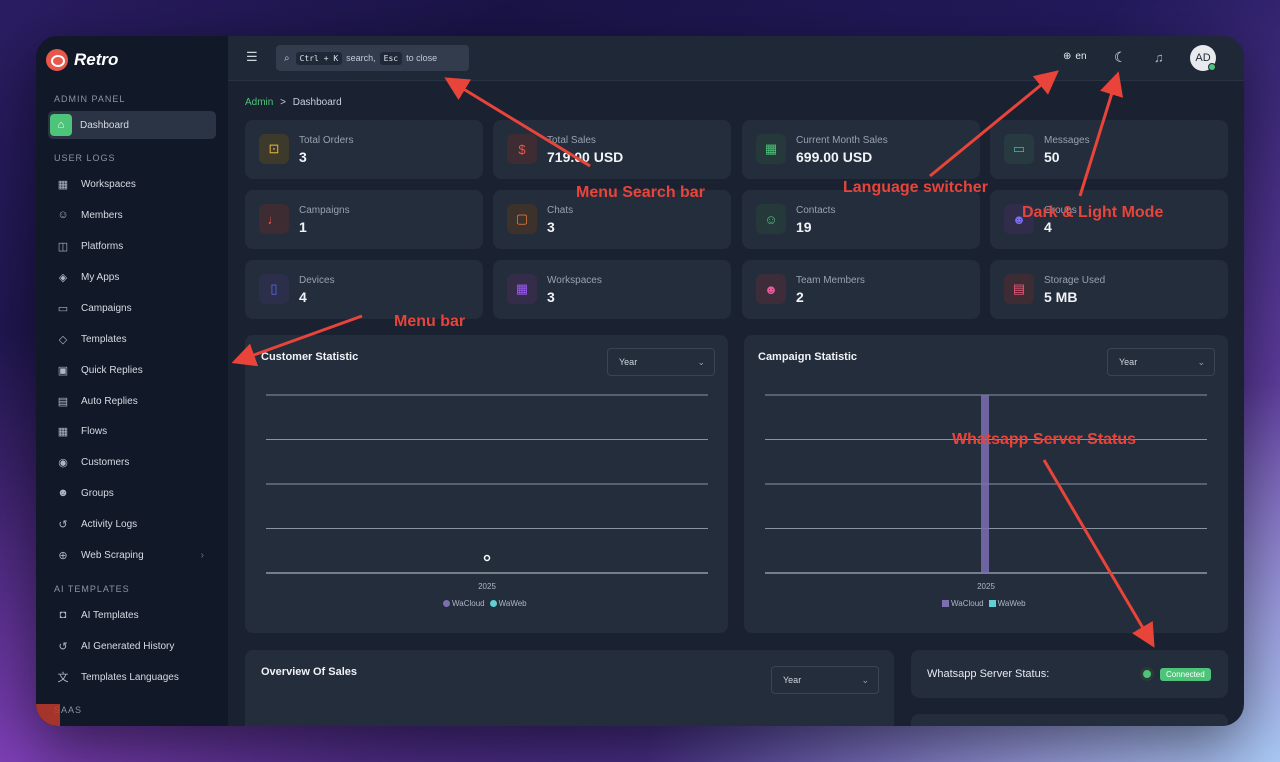 The height and width of the screenshot is (762, 1280). Describe the element at coordinates (569, 688) in the screenshot. I see `overview-of-sales-panel: Overview Of Sales Year ⌄` at that location.